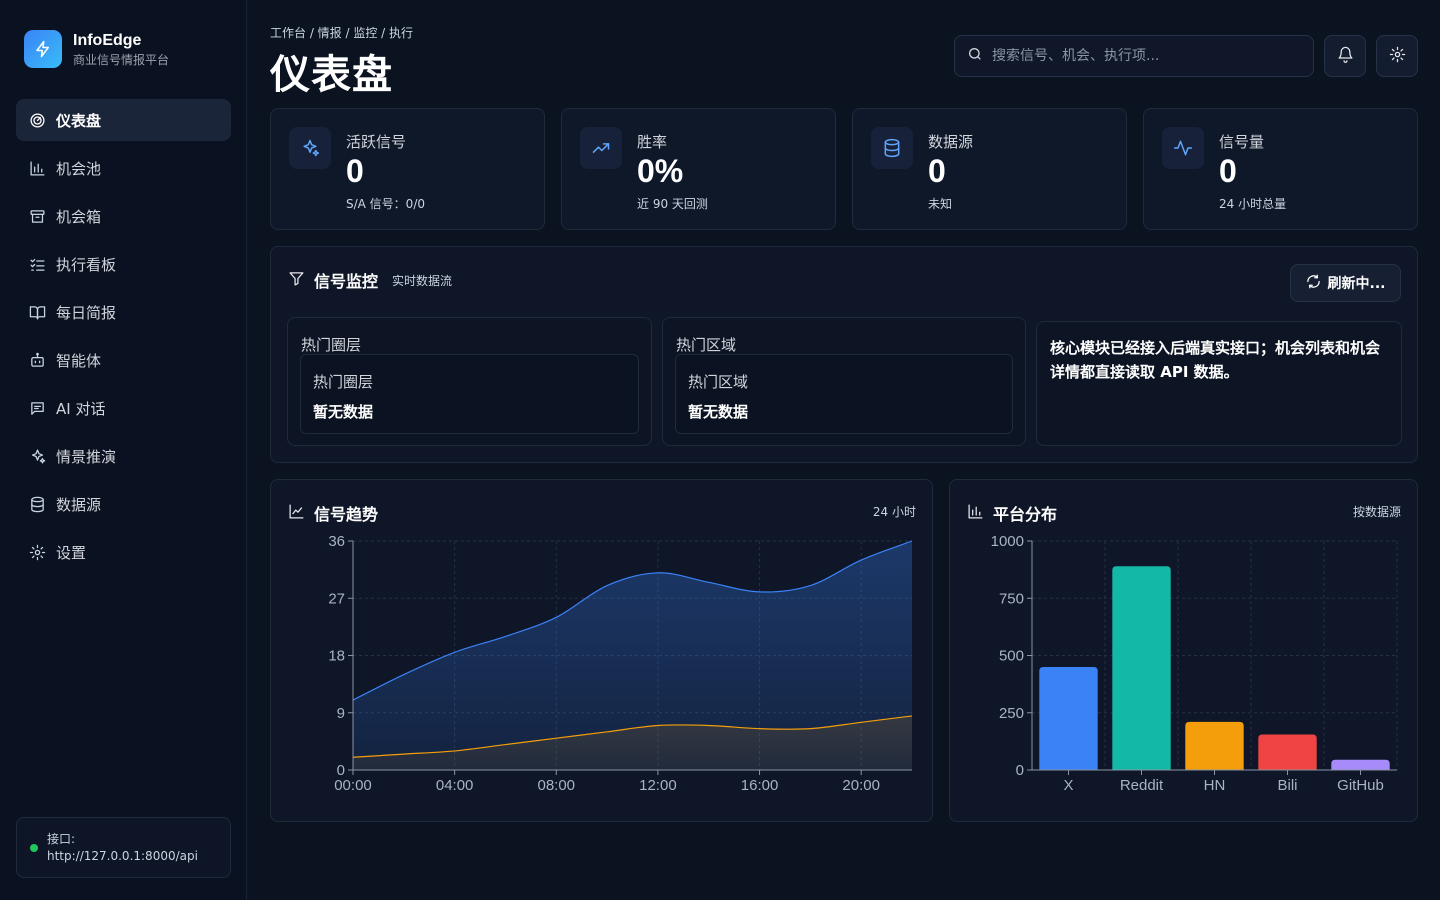  What do you see at coordinates (37, 408) in the screenshot?
I see `message-square-icon` at bounding box center [37, 408].